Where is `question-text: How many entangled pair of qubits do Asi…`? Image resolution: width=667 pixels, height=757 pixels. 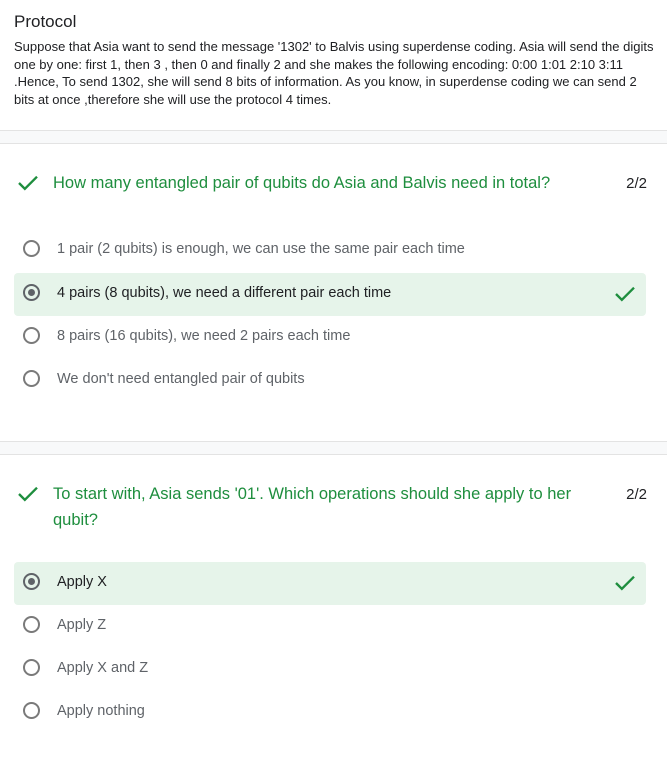
question-text: How many entangled pair of qubits do Asi… is located at coordinates (302, 183).